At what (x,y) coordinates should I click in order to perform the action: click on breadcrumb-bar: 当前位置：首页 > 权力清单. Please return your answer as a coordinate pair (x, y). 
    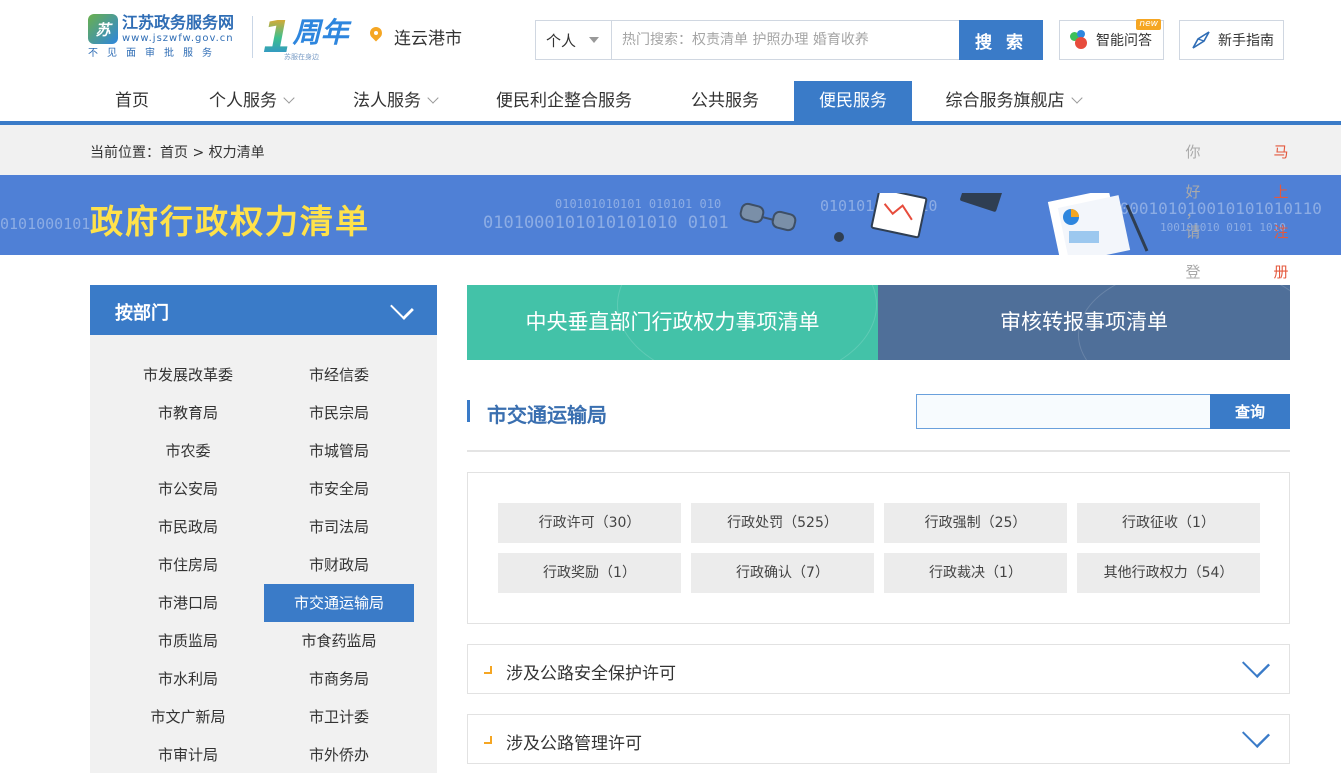
    Looking at the image, I should click on (670, 150).